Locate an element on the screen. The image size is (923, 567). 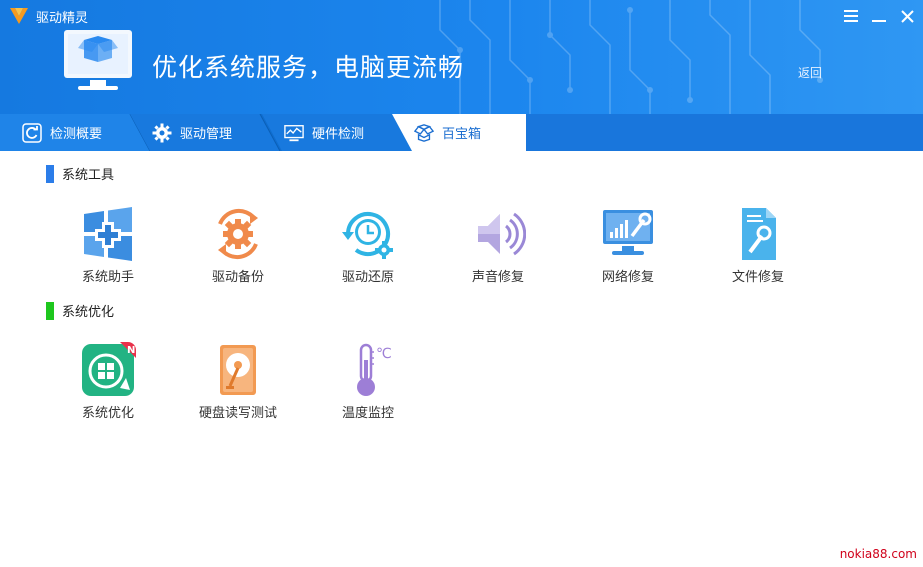
tool-label: 声音修复 is located at coordinates (497, 277).